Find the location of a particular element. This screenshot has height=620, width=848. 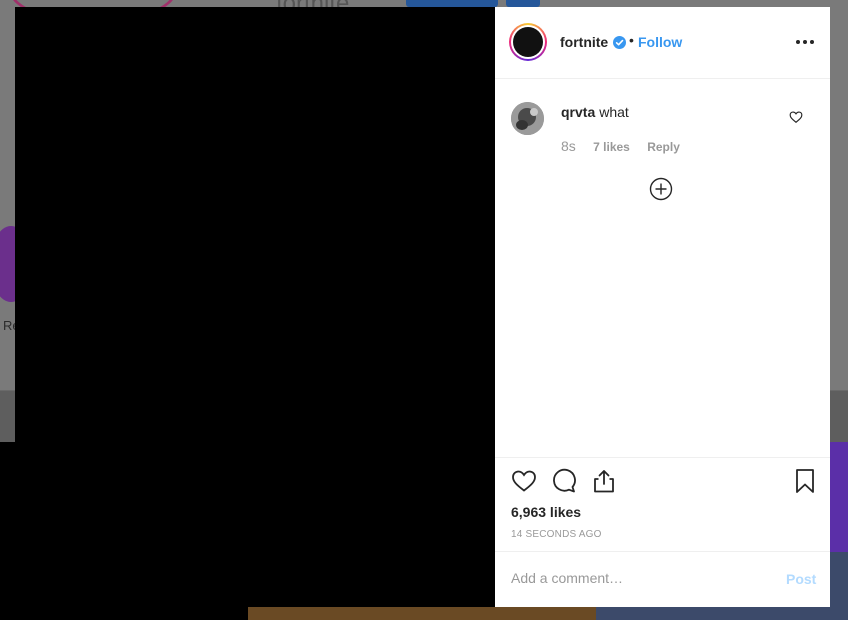

commenter-avatar-image is located at coordinates (527, 118).